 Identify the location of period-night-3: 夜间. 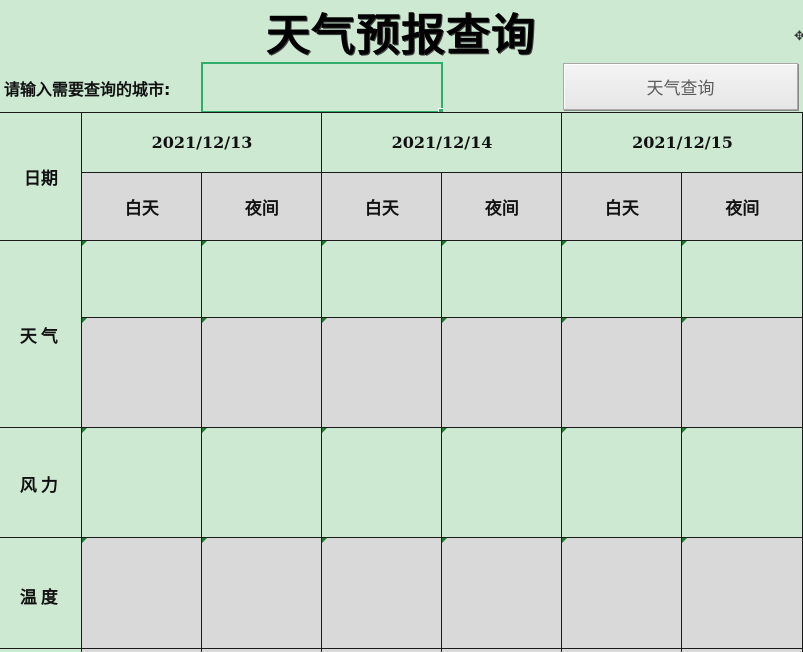
(742, 206).